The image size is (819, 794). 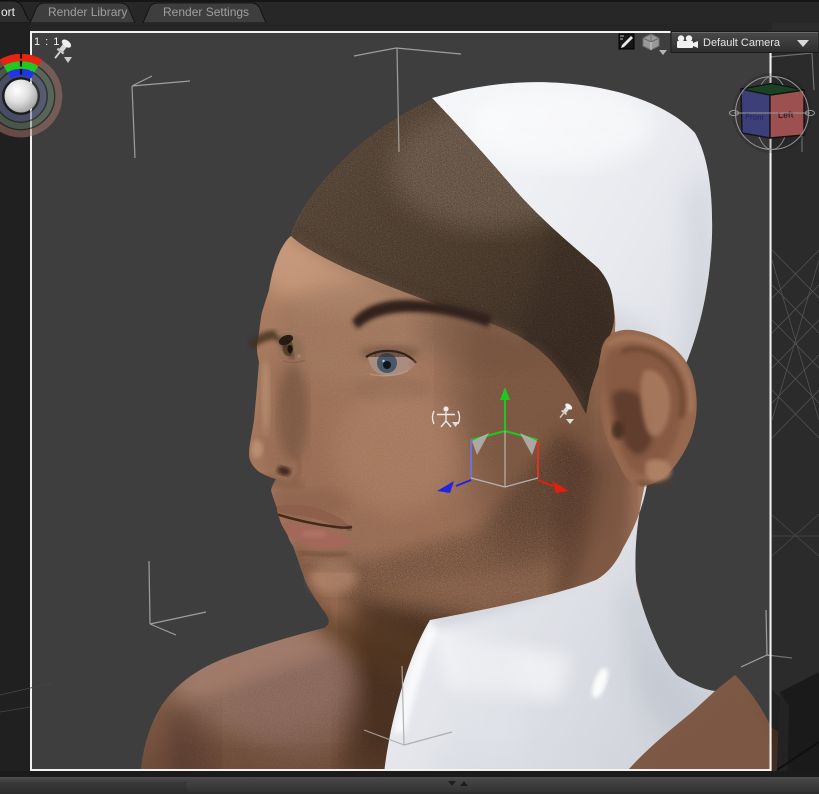 I want to click on svg-text: Left, so click(x=786, y=114).